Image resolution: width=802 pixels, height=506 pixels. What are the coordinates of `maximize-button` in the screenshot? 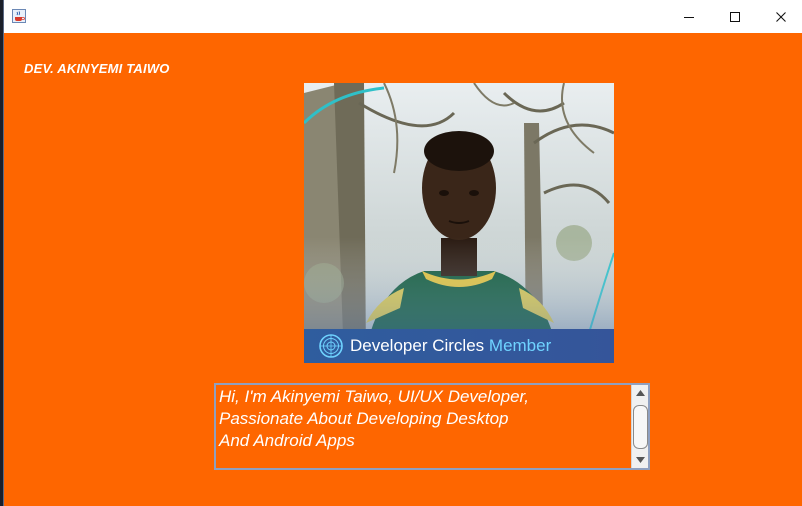 It's located at (735, 16).